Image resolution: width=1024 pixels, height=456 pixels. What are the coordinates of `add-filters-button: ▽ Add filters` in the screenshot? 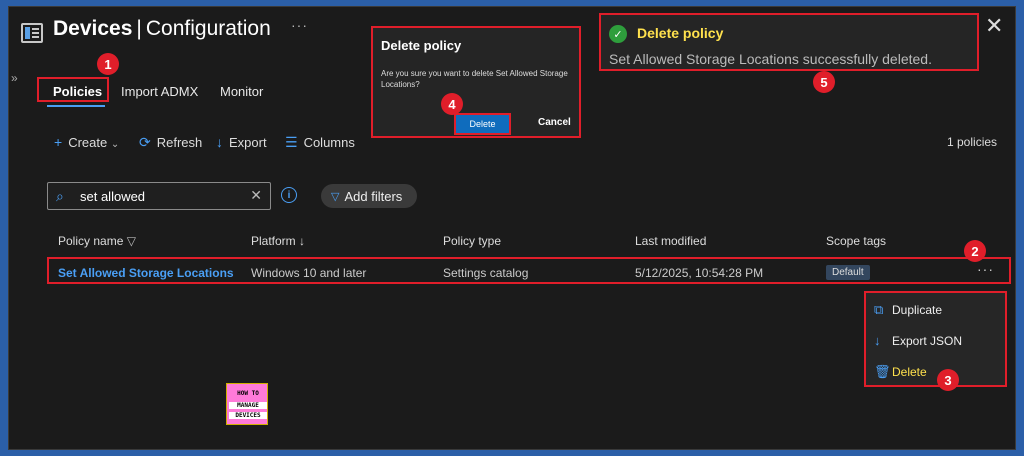 It's located at (369, 196).